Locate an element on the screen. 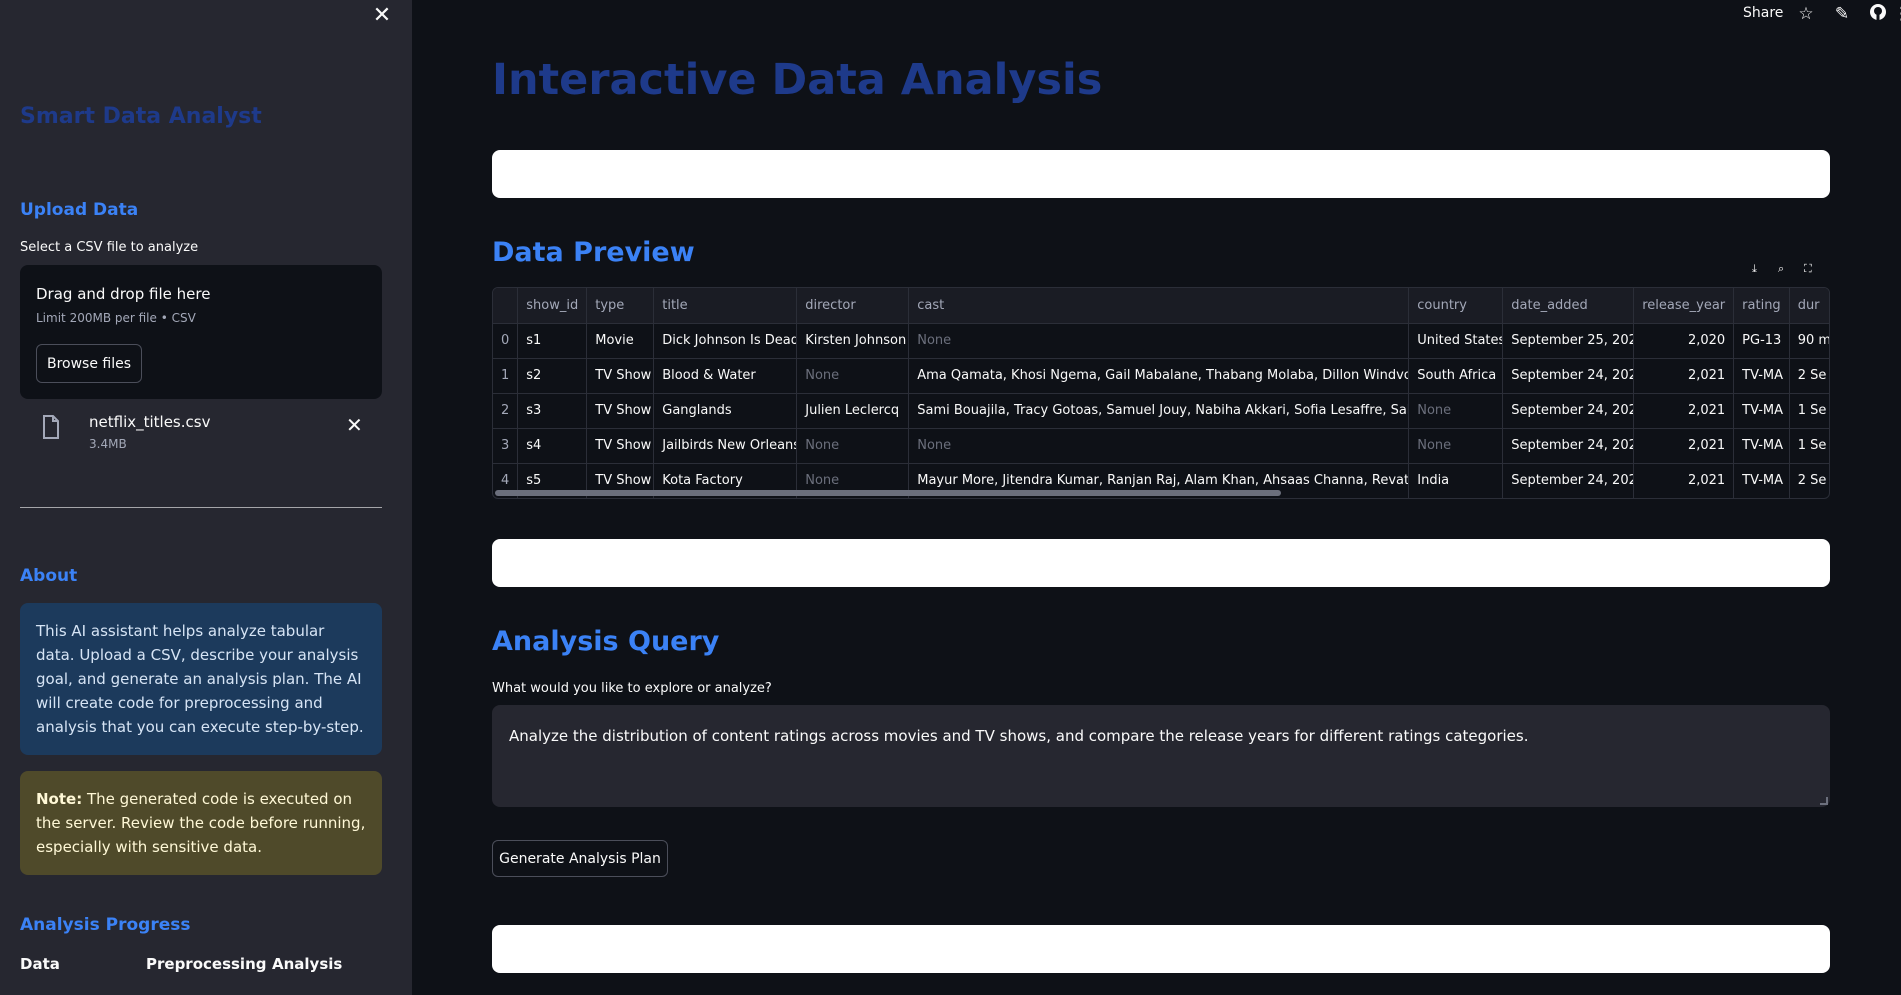 The width and height of the screenshot is (1901, 995). column-header-index is located at coordinates (506, 306).